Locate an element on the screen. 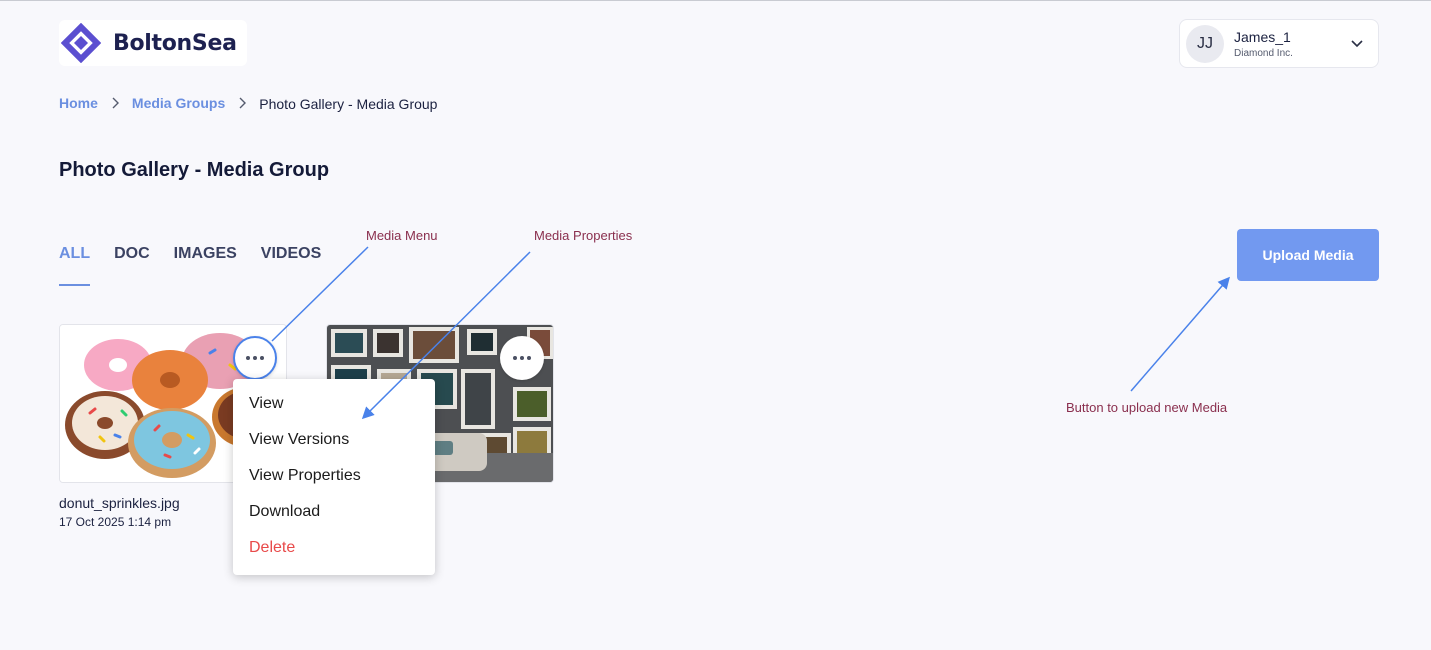 This screenshot has width=1431, height=650. menu-item-view-properties: View Properties is located at coordinates (334, 476).